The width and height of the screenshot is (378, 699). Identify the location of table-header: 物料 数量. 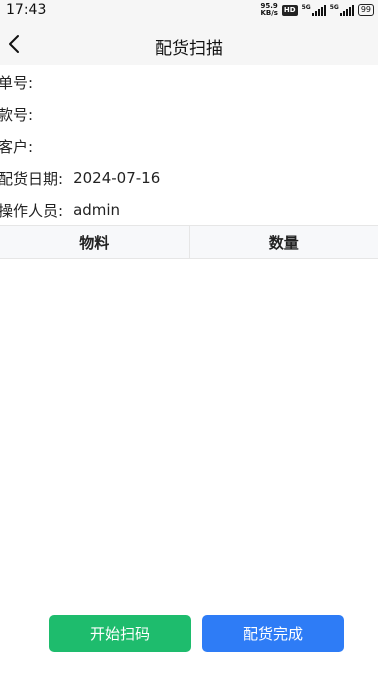
(189, 242).